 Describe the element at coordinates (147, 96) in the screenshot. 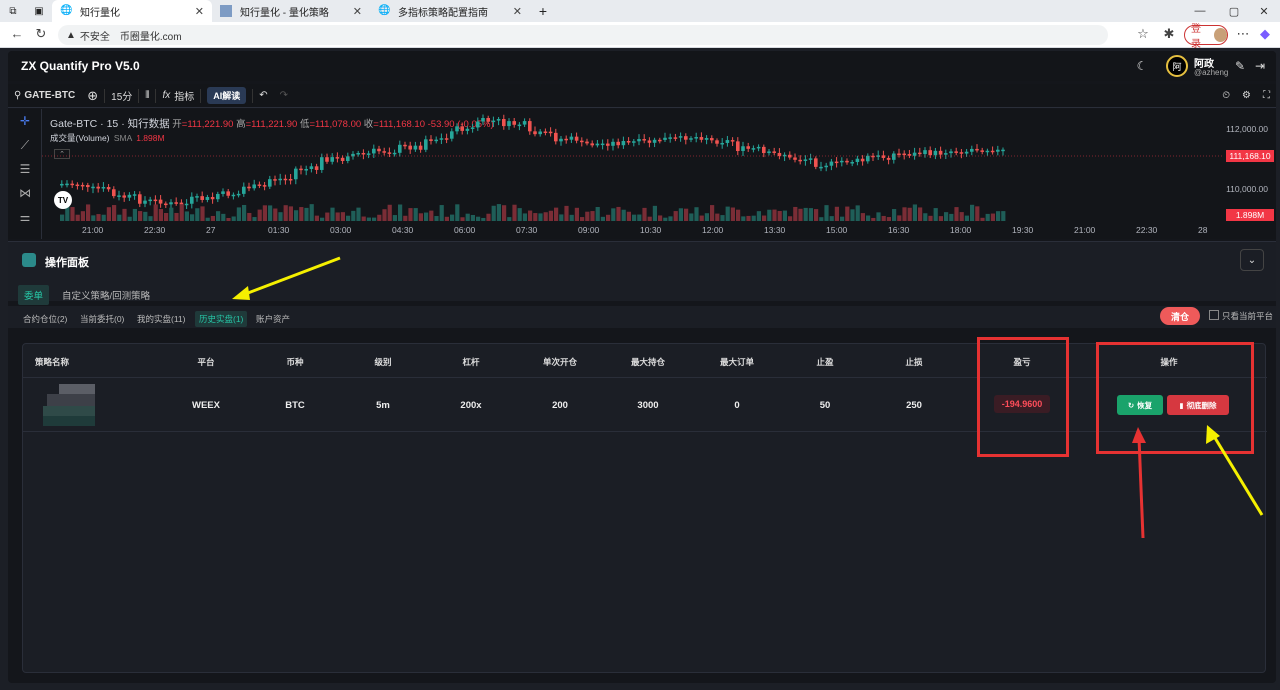

I see `candle-type-icon: ⫴` at that location.